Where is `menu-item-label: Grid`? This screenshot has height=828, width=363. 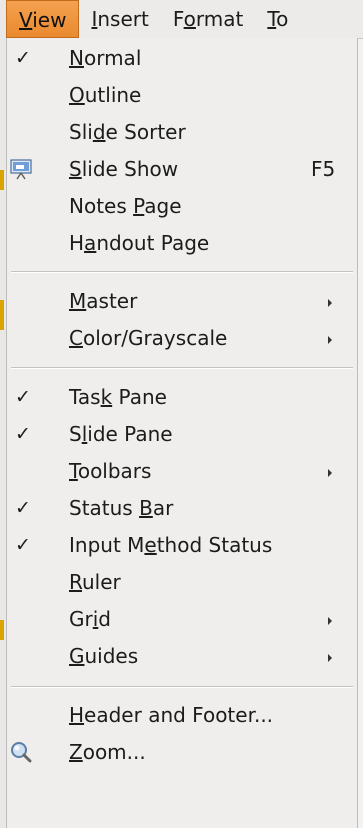
menu-item-label: Grid is located at coordinates (90, 619).